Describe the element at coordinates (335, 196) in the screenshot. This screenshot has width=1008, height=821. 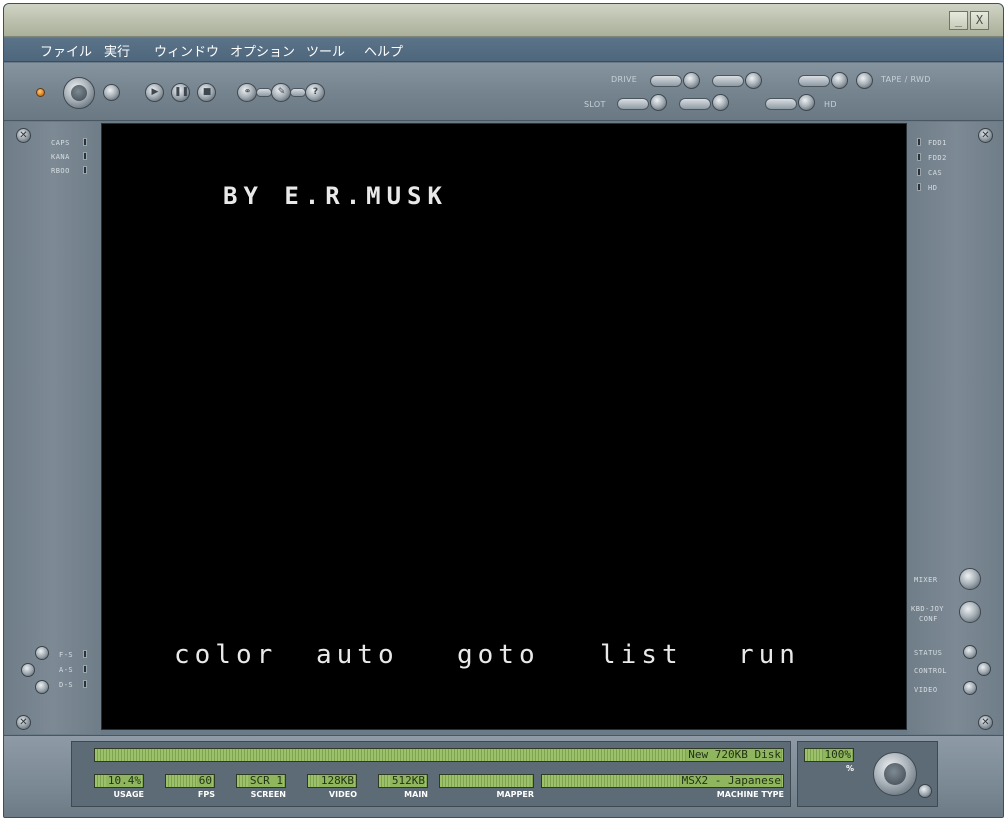
I see `screen-credit-text: BY E.R.MUSK` at that location.